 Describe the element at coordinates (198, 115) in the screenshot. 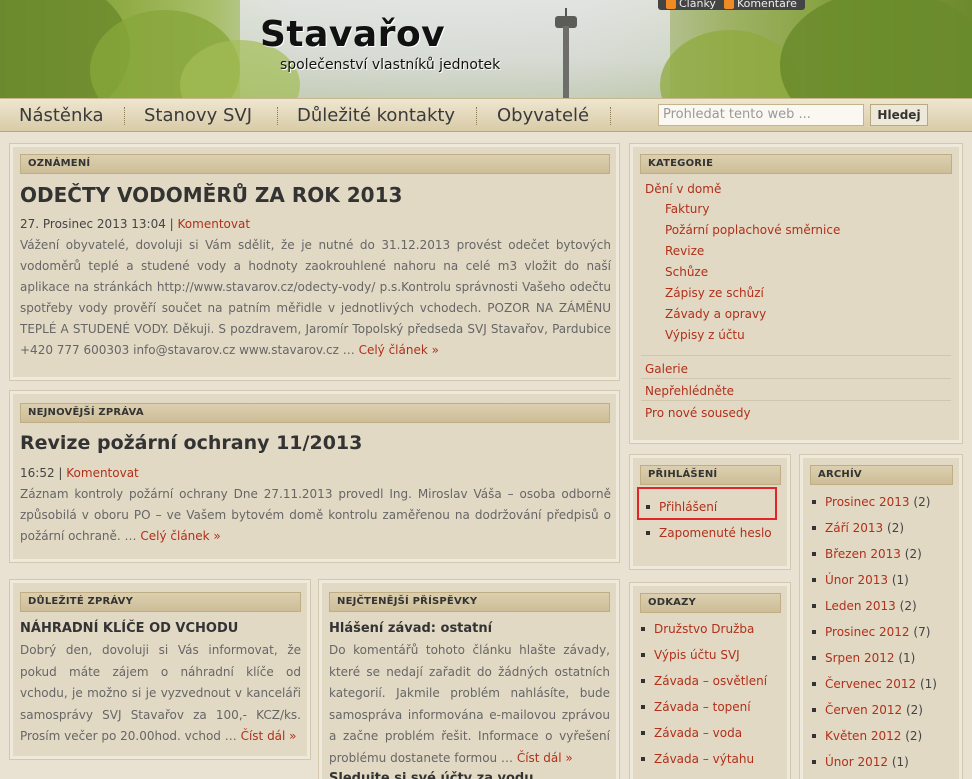

I see `nav-item-stanovy: Stanovy SVJ` at that location.